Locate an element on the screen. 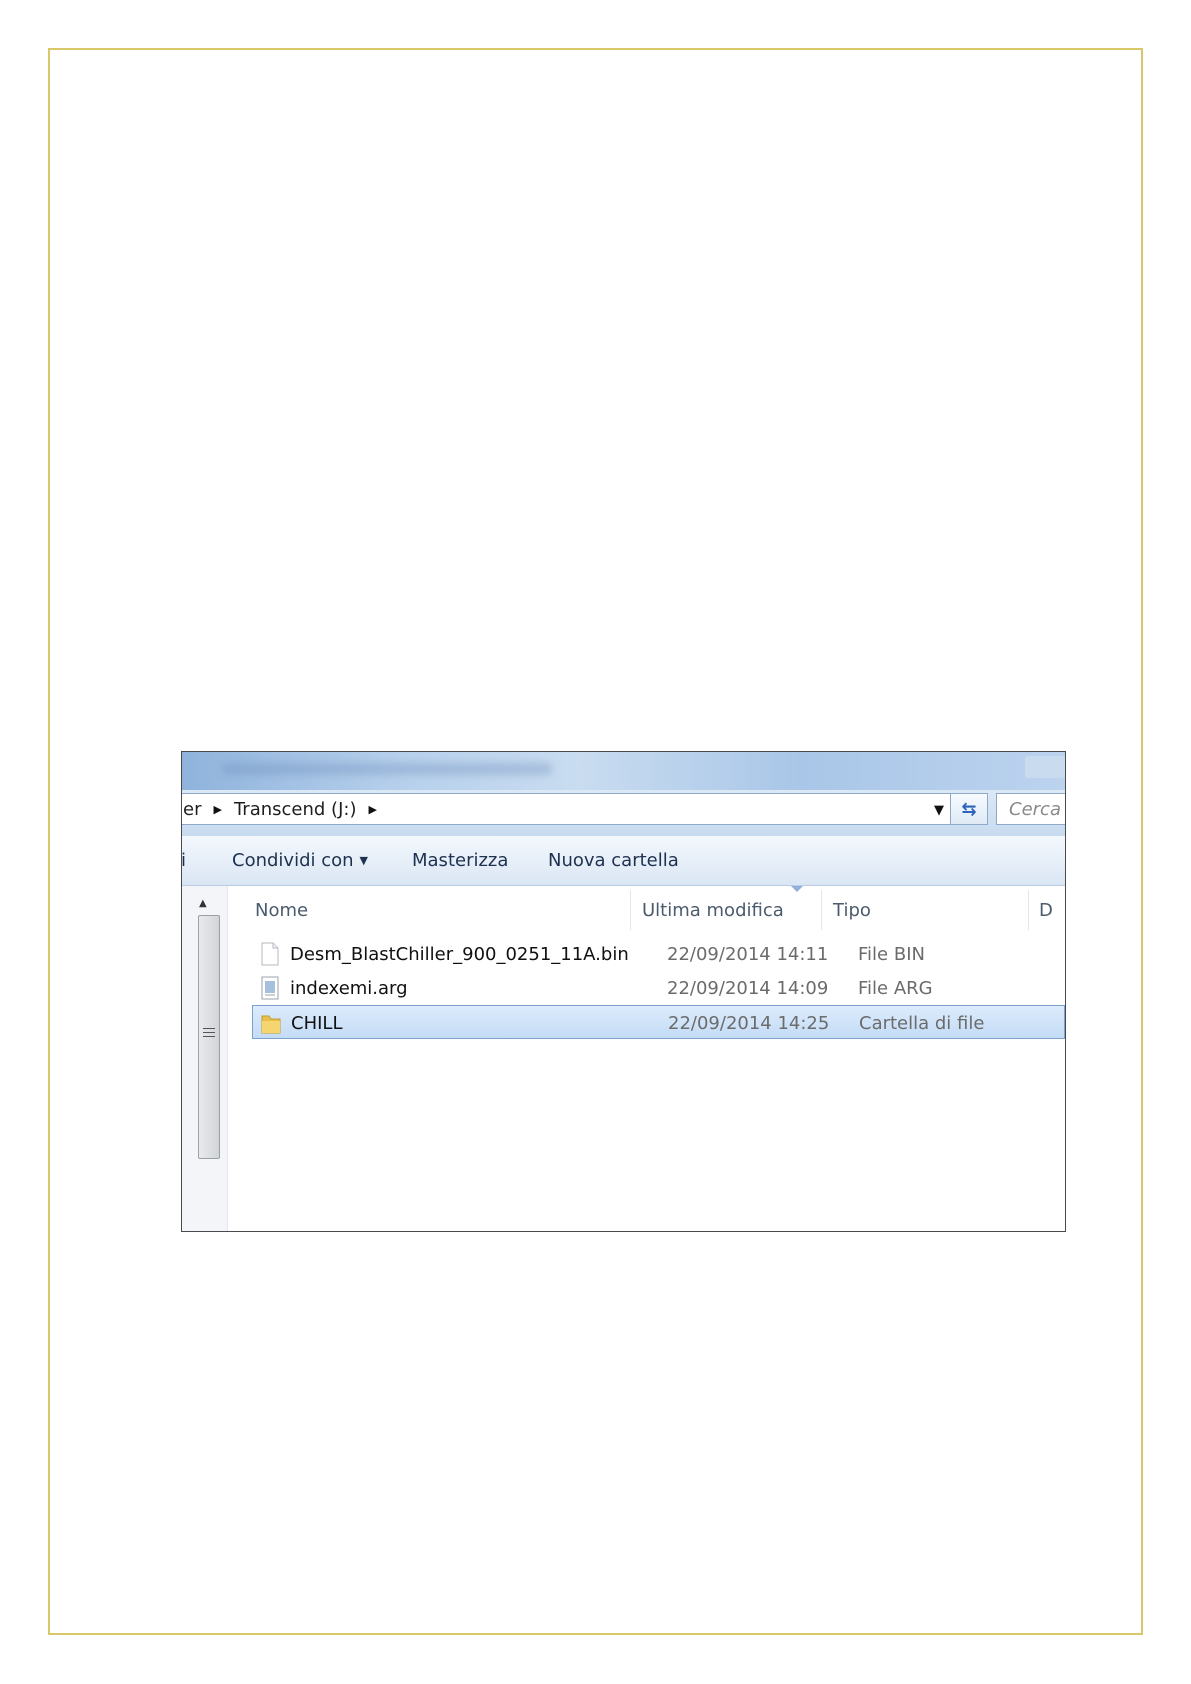  toolbar-cut-item: i is located at coordinates (184, 860).